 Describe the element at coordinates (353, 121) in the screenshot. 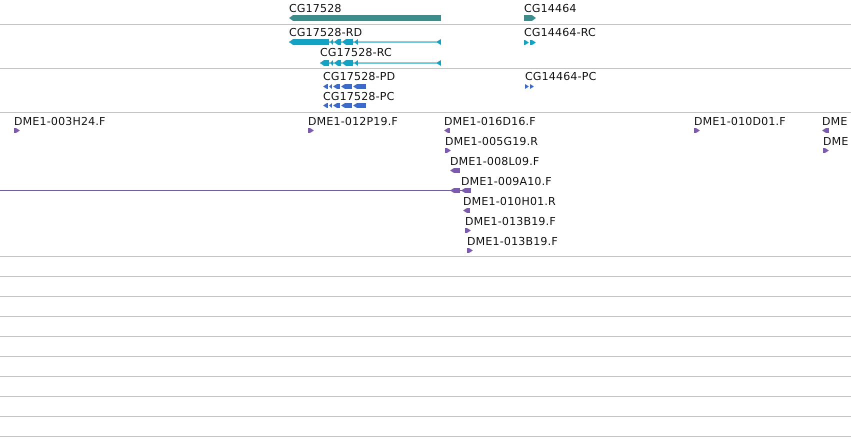

I see `feature-label: DME1-012P19.F` at that location.